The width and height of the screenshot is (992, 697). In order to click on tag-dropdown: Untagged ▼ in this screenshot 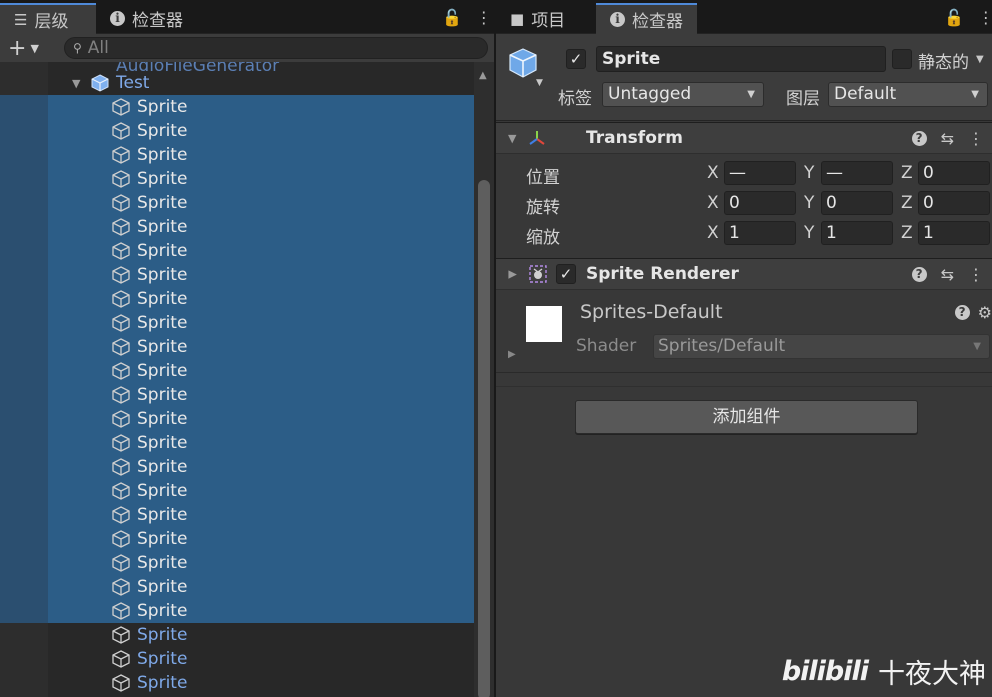, I will do `click(683, 94)`.